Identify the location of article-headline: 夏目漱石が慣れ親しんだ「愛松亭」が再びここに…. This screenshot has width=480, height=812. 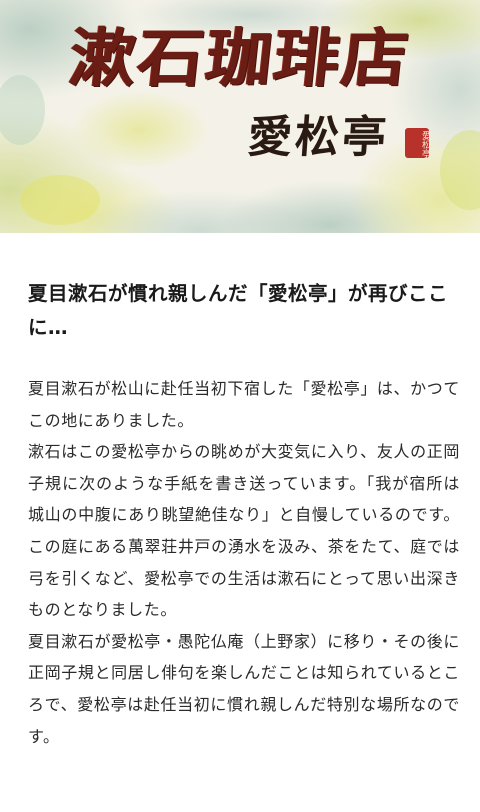
(238, 310).